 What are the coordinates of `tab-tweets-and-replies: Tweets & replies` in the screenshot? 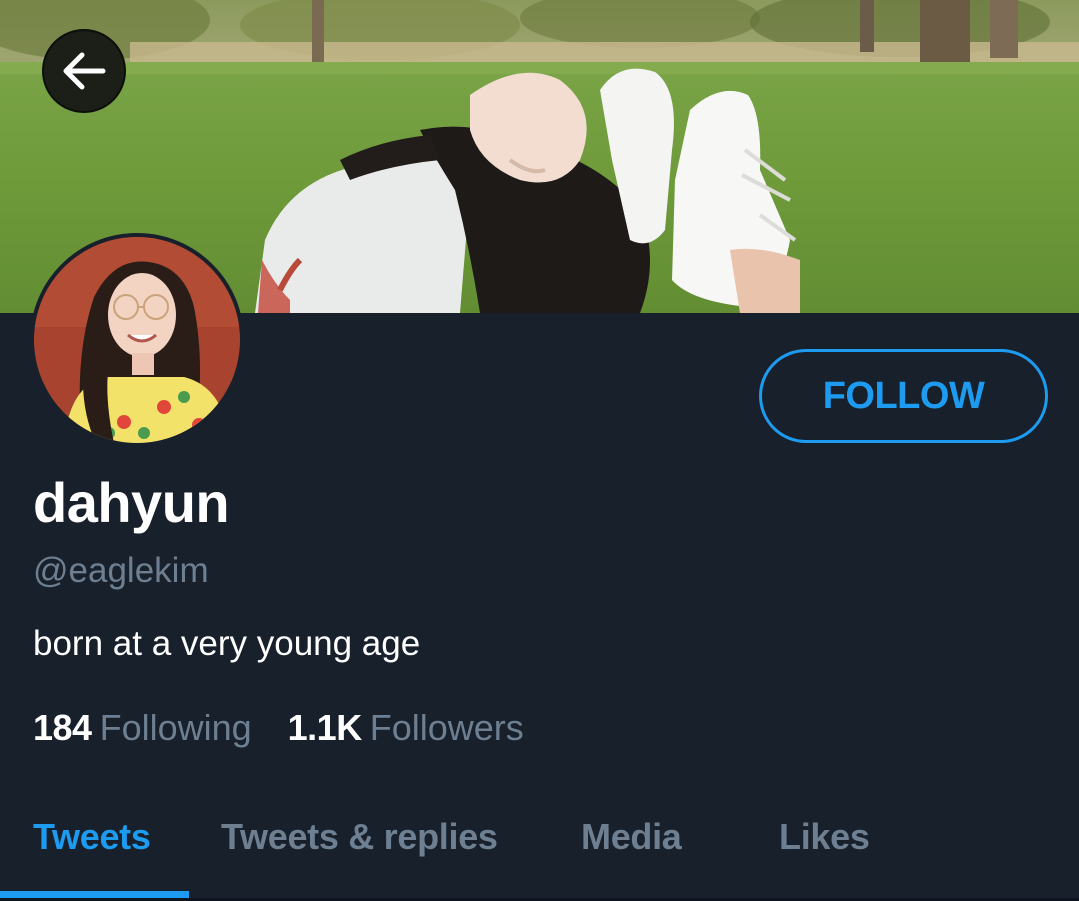 It's located at (359, 837).